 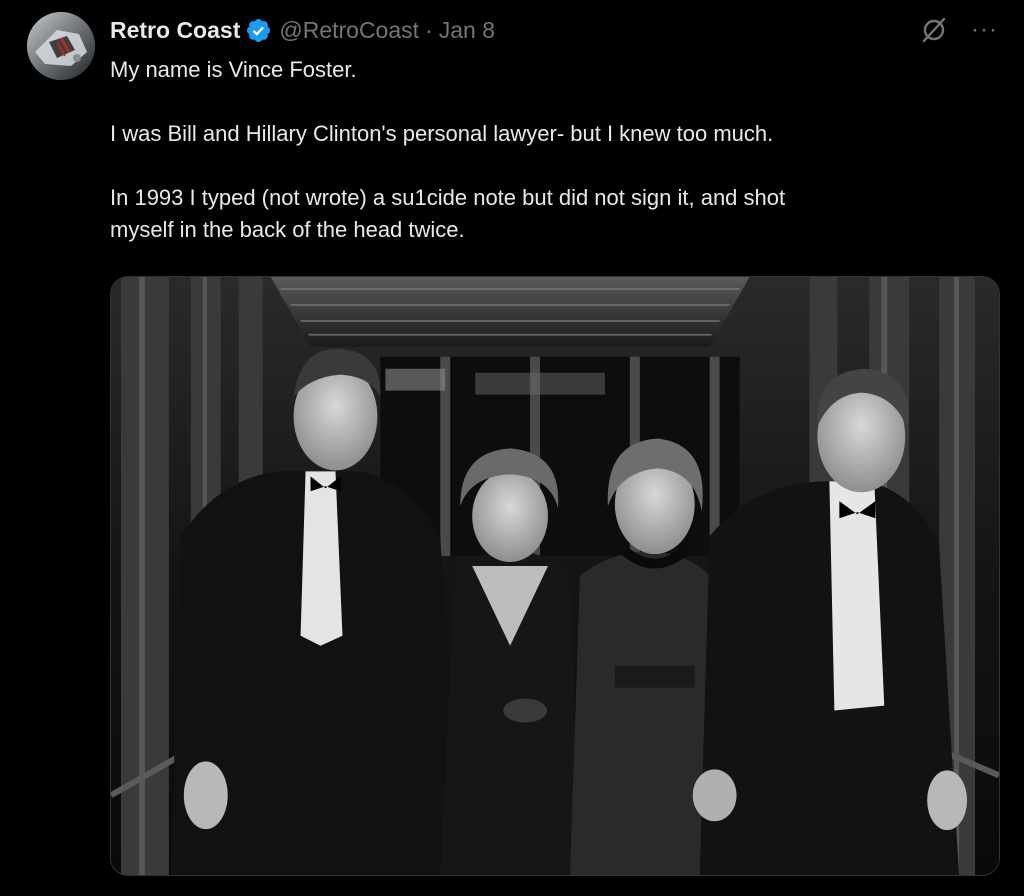 I want to click on avatar, so click(x=61, y=46).